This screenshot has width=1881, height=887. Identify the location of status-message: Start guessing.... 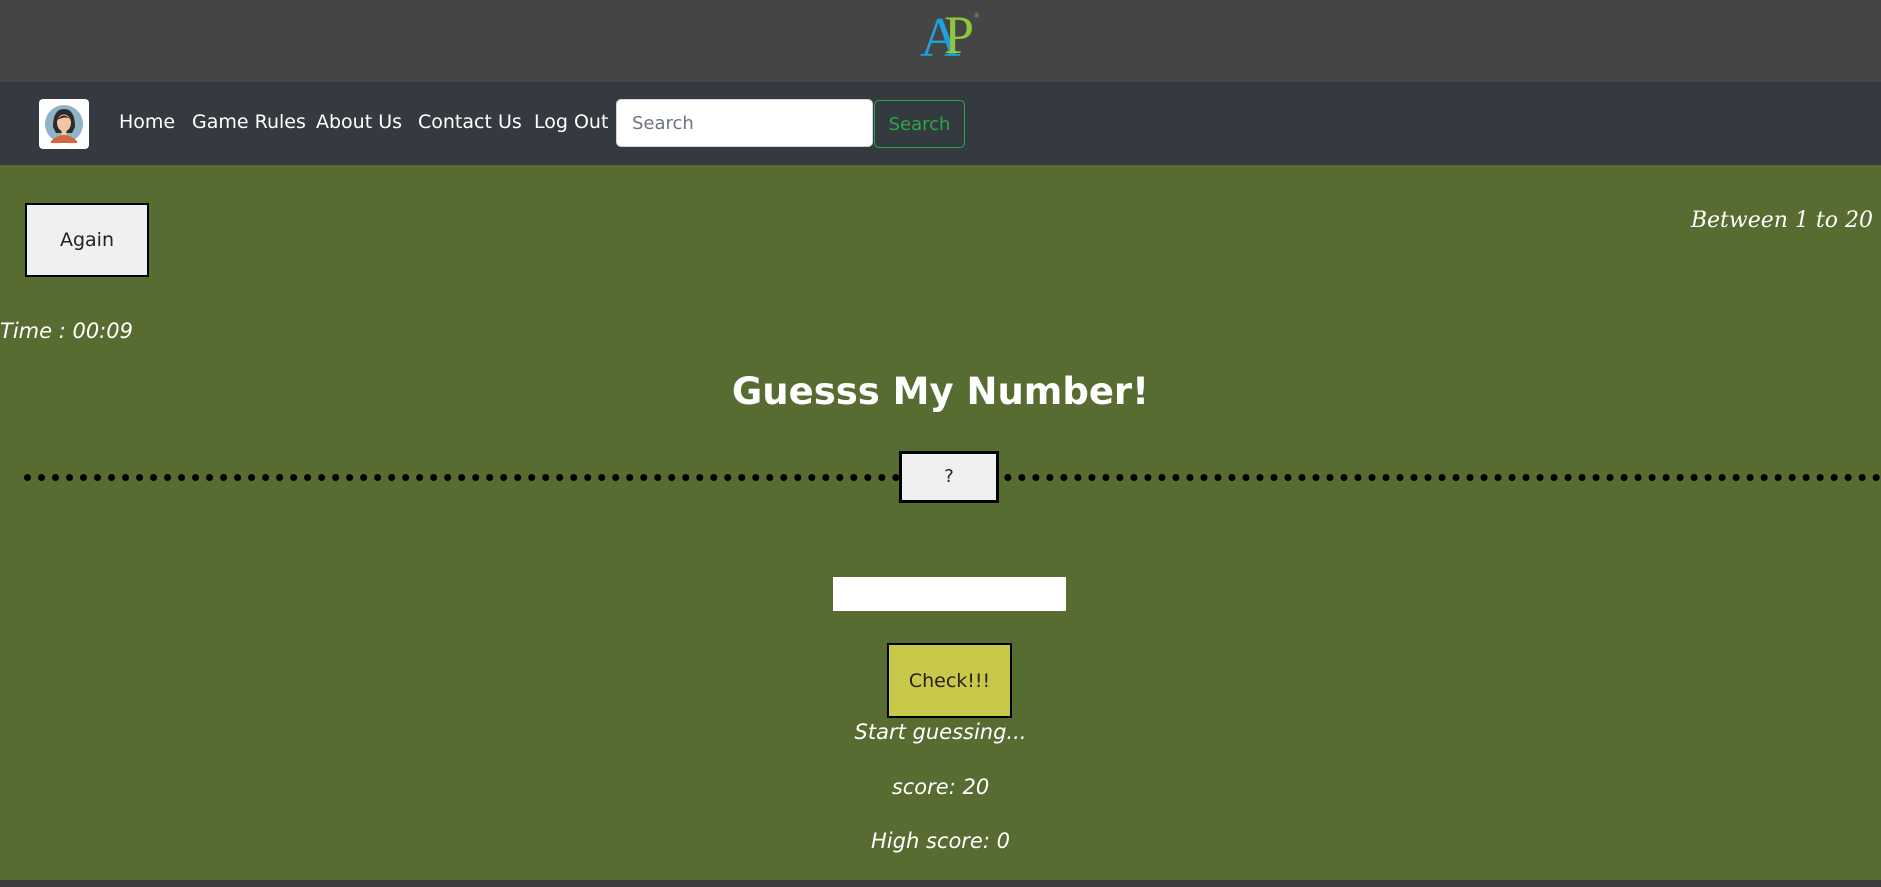
(940, 732).